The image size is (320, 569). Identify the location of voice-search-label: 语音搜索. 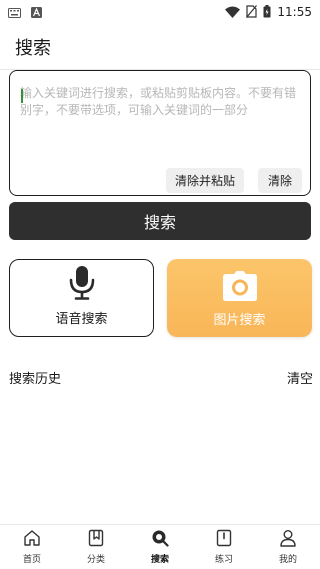
(81, 319).